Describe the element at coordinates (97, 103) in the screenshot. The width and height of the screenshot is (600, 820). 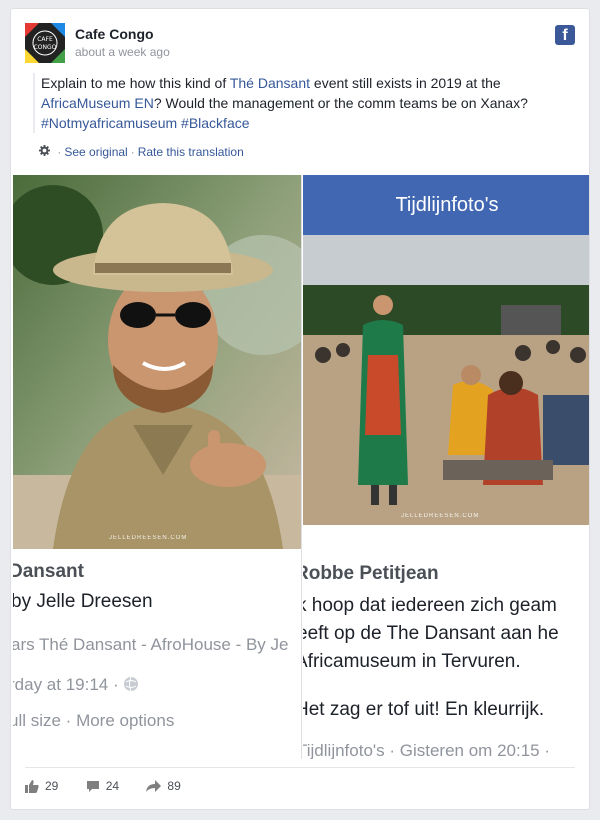
I see `link-africamuseum: AfricaMuseum EN` at that location.